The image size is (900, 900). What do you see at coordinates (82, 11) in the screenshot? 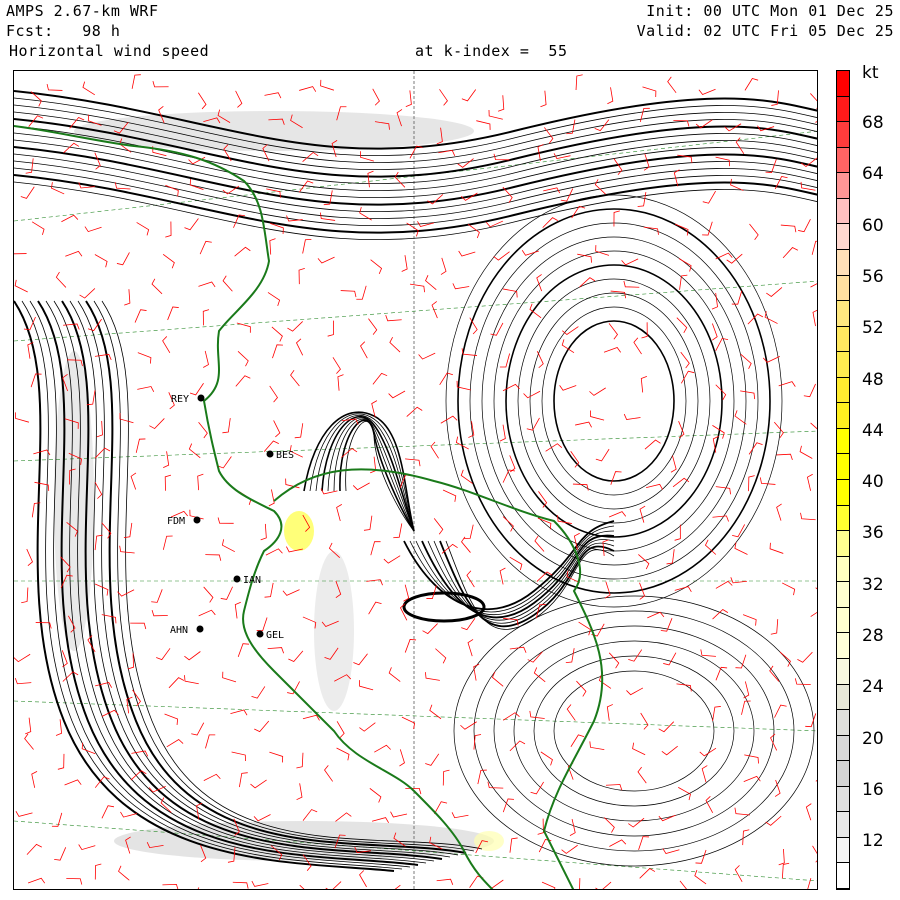
I see `model-title: AMPS 2.67-km WRF` at bounding box center [82, 11].